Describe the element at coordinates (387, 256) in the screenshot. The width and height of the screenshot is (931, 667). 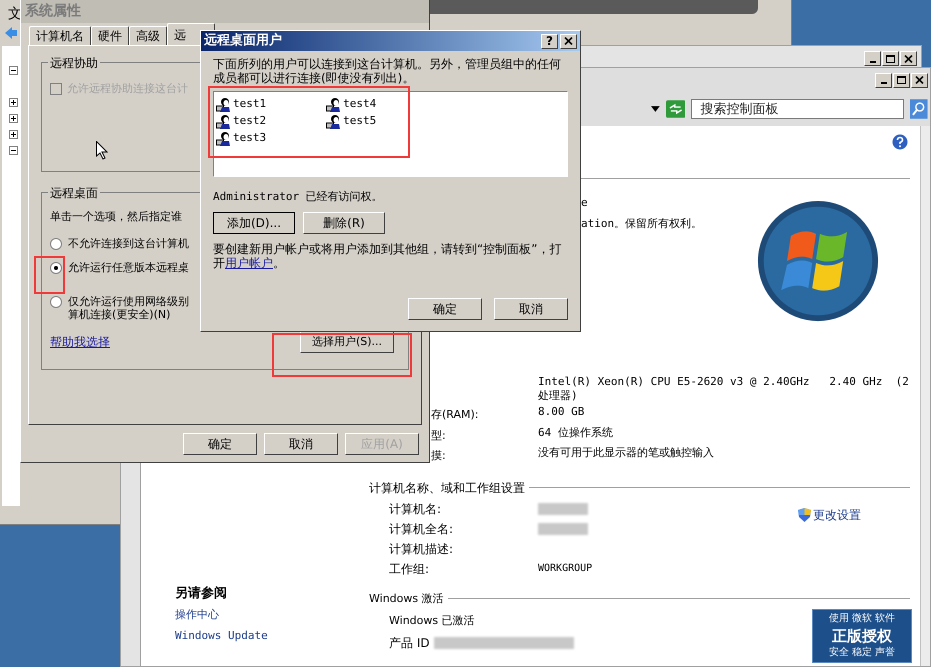
I see `hint-text: 要创建新用户帐户或将用户添加到其他组，请转到“控制面板”，打开用户帐户。` at that location.